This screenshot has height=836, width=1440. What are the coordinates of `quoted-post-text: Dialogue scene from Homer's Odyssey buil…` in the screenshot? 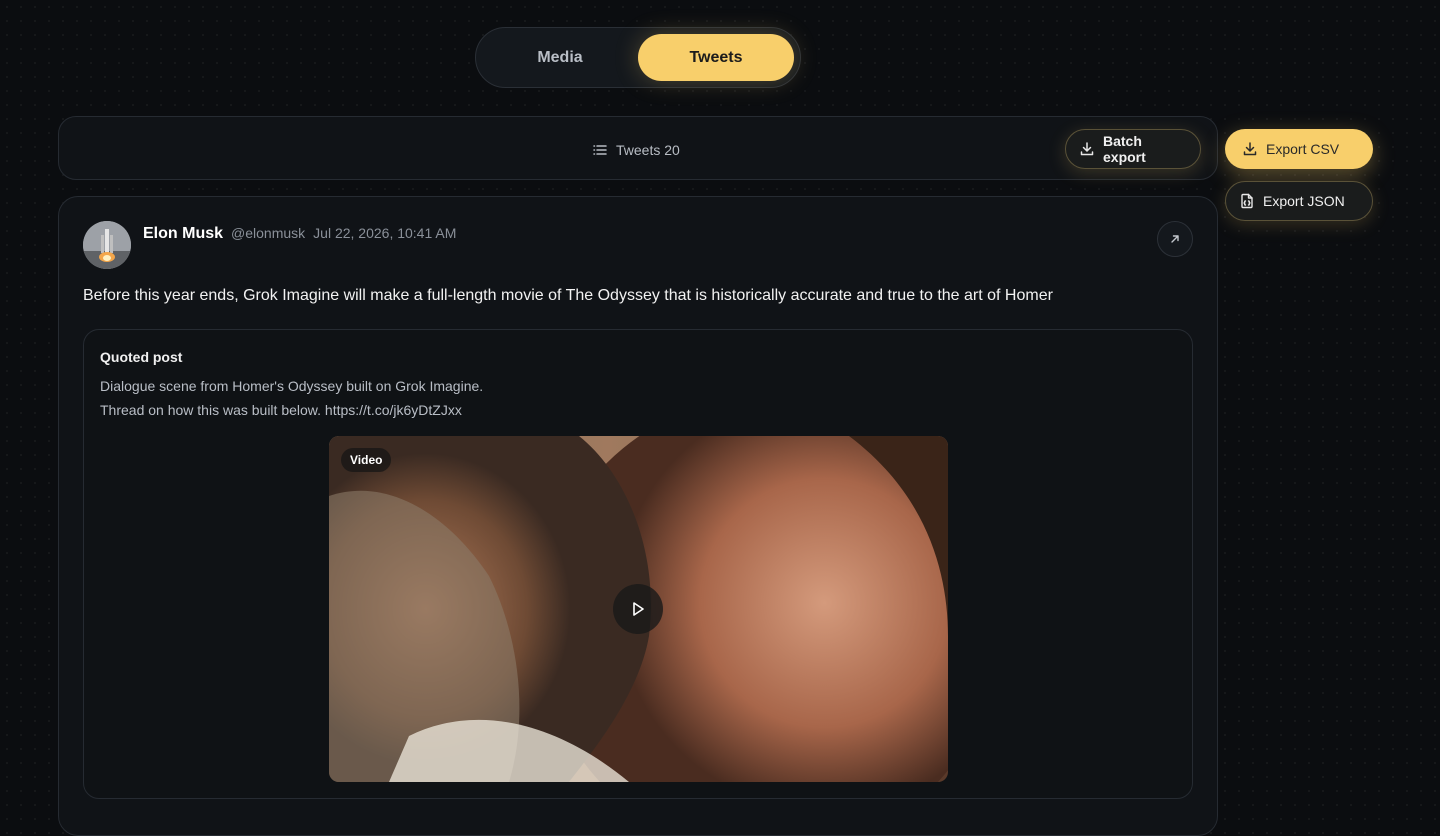 It's located at (292, 386).